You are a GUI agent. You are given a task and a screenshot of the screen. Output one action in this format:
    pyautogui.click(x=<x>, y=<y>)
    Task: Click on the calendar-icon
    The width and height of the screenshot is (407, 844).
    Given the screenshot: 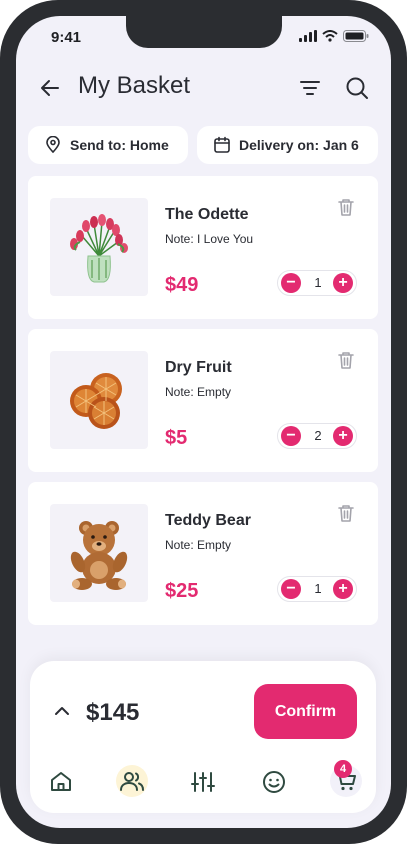 What is the action you would take?
    pyautogui.click(x=222, y=144)
    